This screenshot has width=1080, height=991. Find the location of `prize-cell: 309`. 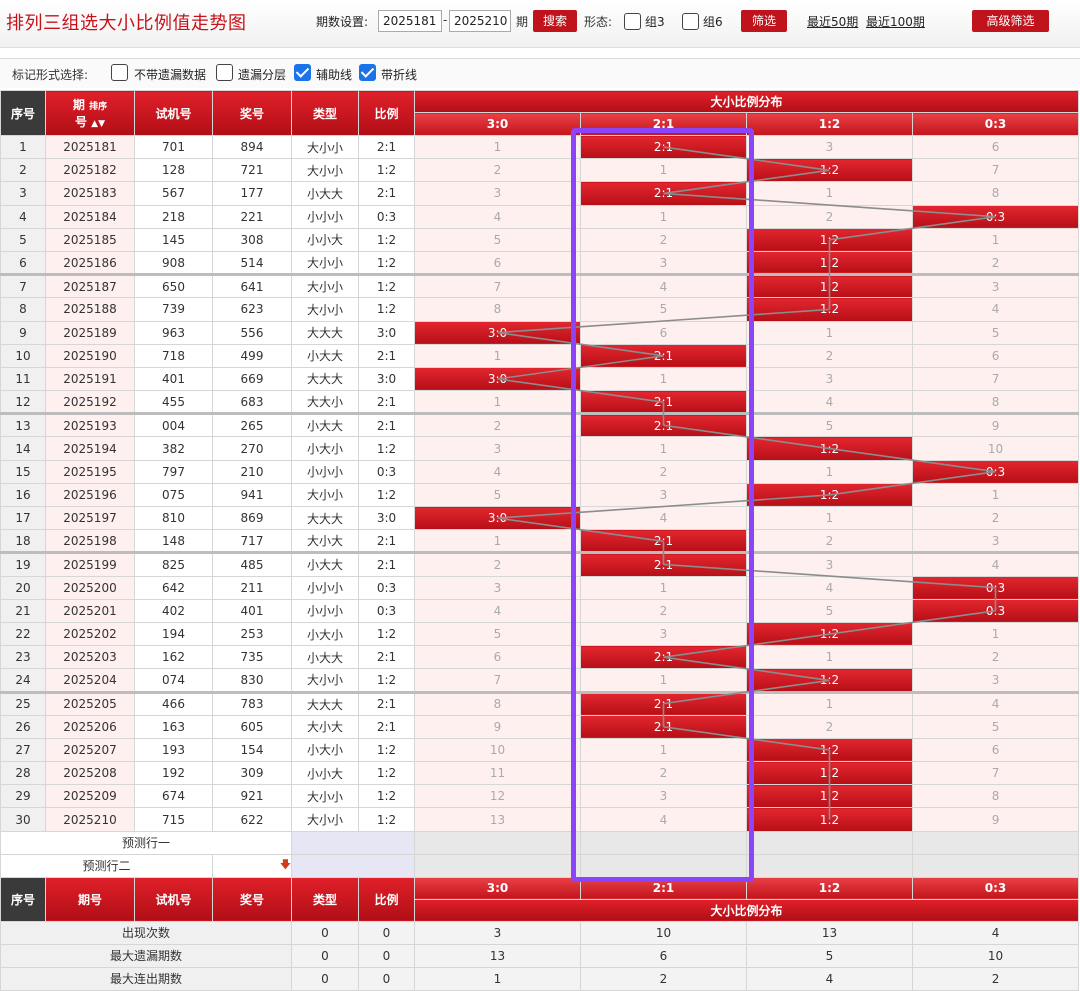

prize-cell: 309 is located at coordinates (252, 773).